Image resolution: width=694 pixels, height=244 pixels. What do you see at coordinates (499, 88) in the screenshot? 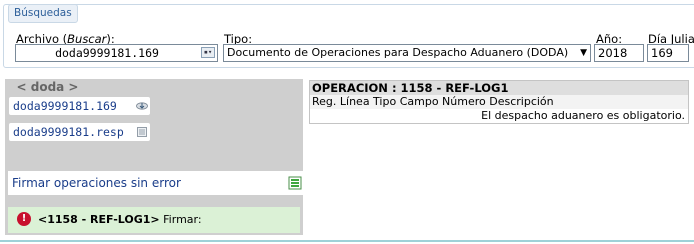
I see `operation-title: OPERACION : 1158 - REF-LOG1` at bounding box center [499, 88].